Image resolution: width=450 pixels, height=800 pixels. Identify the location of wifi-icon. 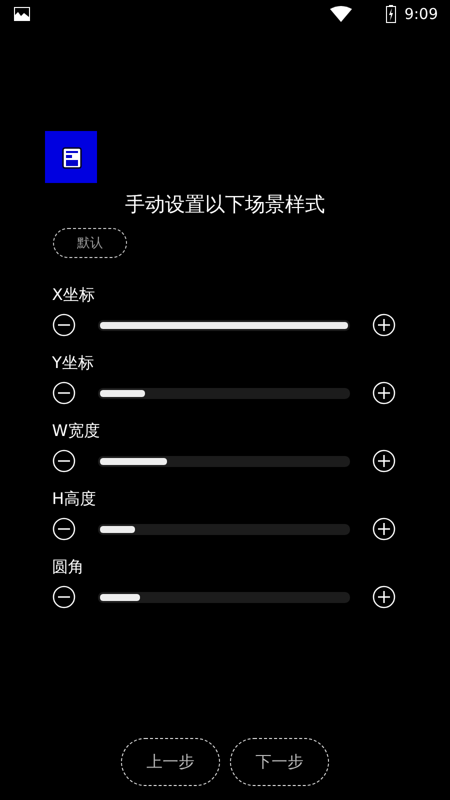
(341, 14).